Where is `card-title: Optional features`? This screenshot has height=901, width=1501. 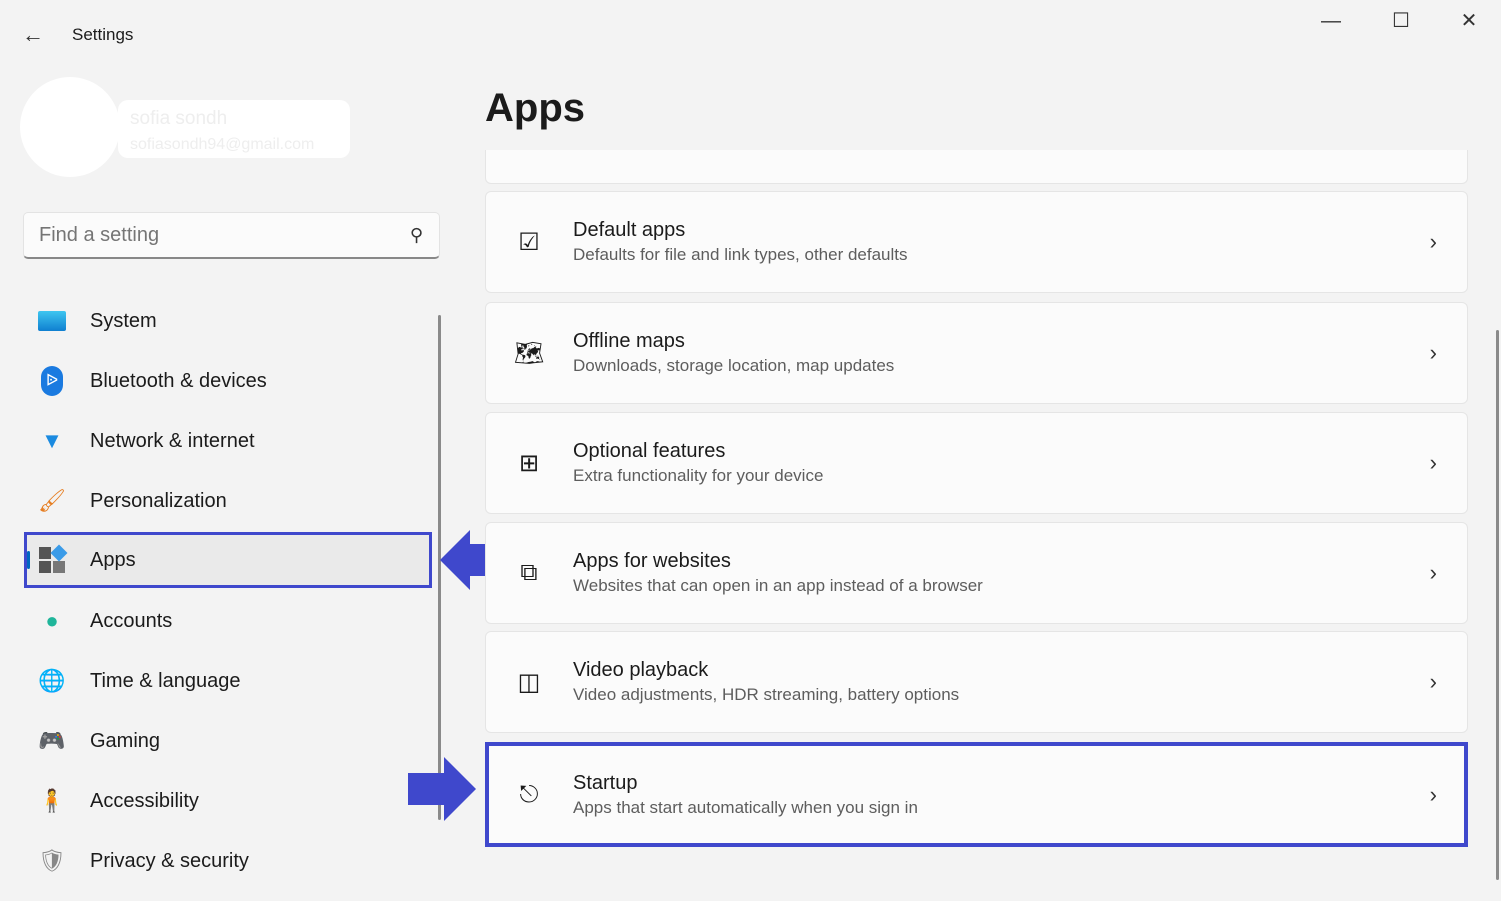
card-title: Optional features is located at coordinates (649, 451).